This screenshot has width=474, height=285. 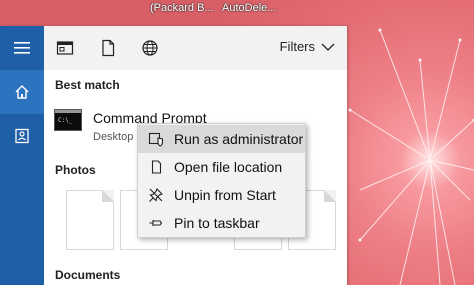 I want to click on hamburger-menu-icon, so click(x=22, y=48).